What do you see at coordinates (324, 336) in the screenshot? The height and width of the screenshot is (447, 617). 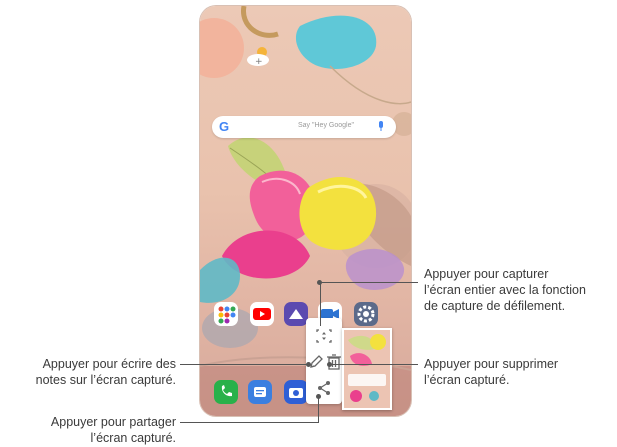 I see `scroll-capture-icon` at bounding box center [324, 336].